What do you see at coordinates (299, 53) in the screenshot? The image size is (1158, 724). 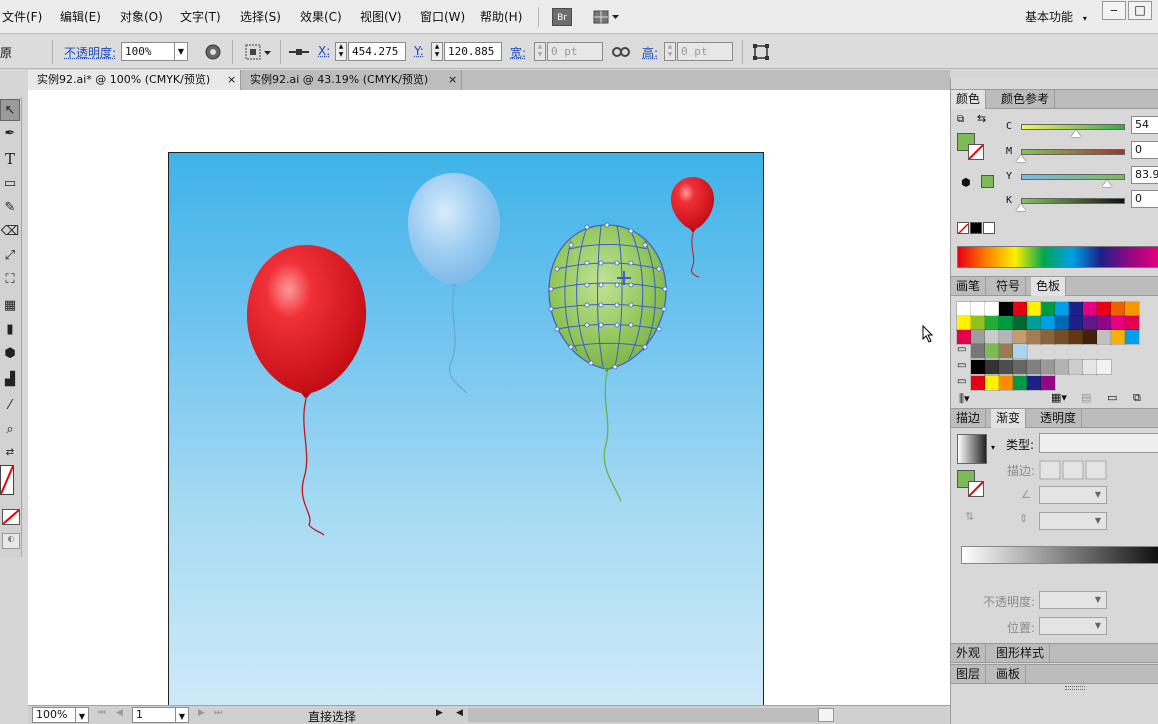 I see `reference-point-icon` at bounding box center [299, 53].